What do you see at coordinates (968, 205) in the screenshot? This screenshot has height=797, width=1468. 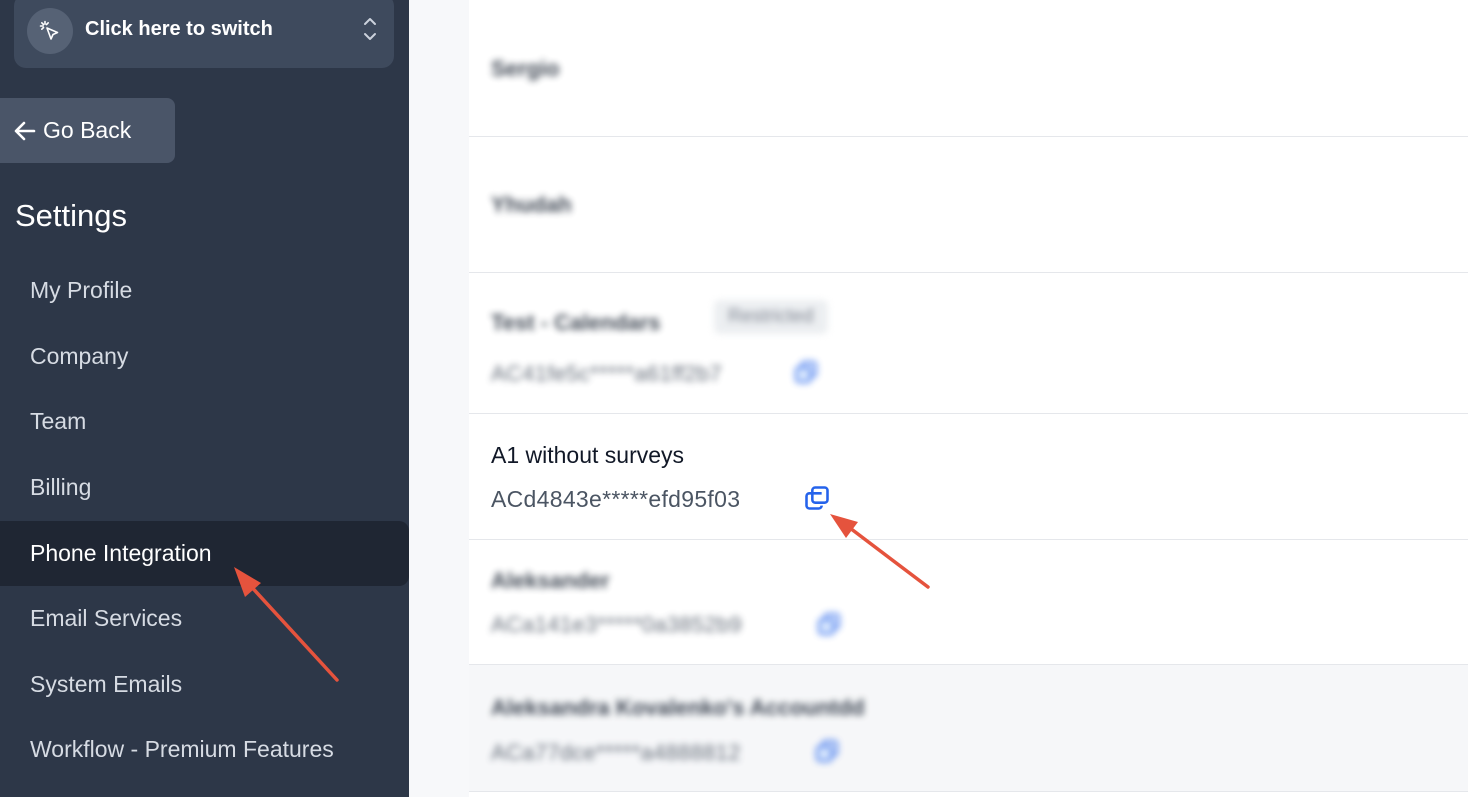 I see `account-row: Yhudah` at bounding box center [968, 205].